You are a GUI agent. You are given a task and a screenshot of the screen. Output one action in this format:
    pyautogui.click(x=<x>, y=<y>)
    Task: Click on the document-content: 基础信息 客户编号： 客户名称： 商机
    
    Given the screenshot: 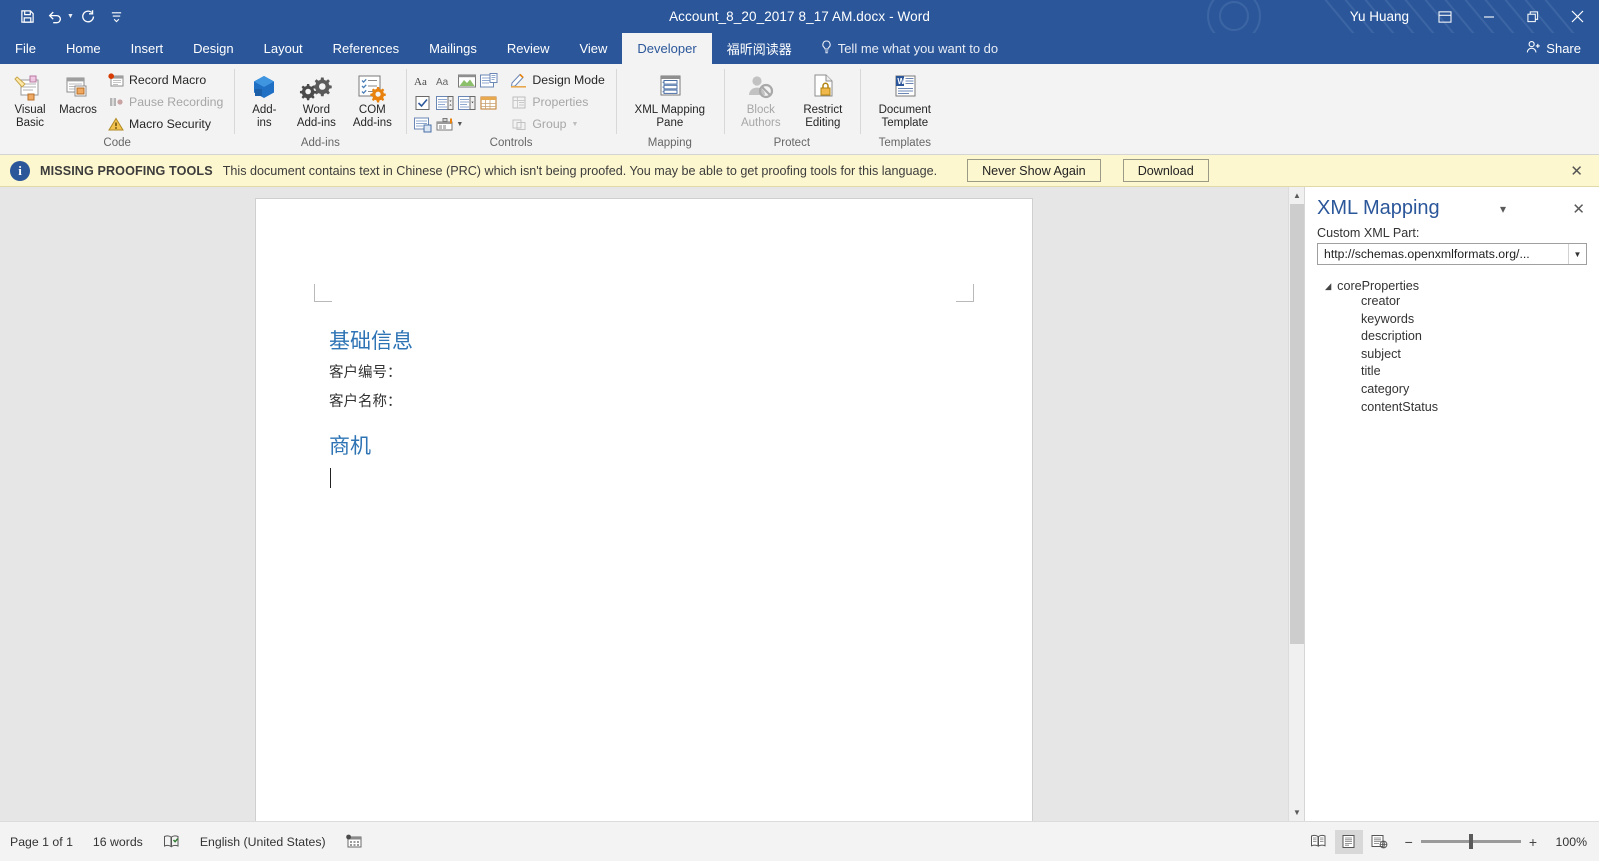 What is the action you would take?
    pyautogui.click(x=640, y=407)
    